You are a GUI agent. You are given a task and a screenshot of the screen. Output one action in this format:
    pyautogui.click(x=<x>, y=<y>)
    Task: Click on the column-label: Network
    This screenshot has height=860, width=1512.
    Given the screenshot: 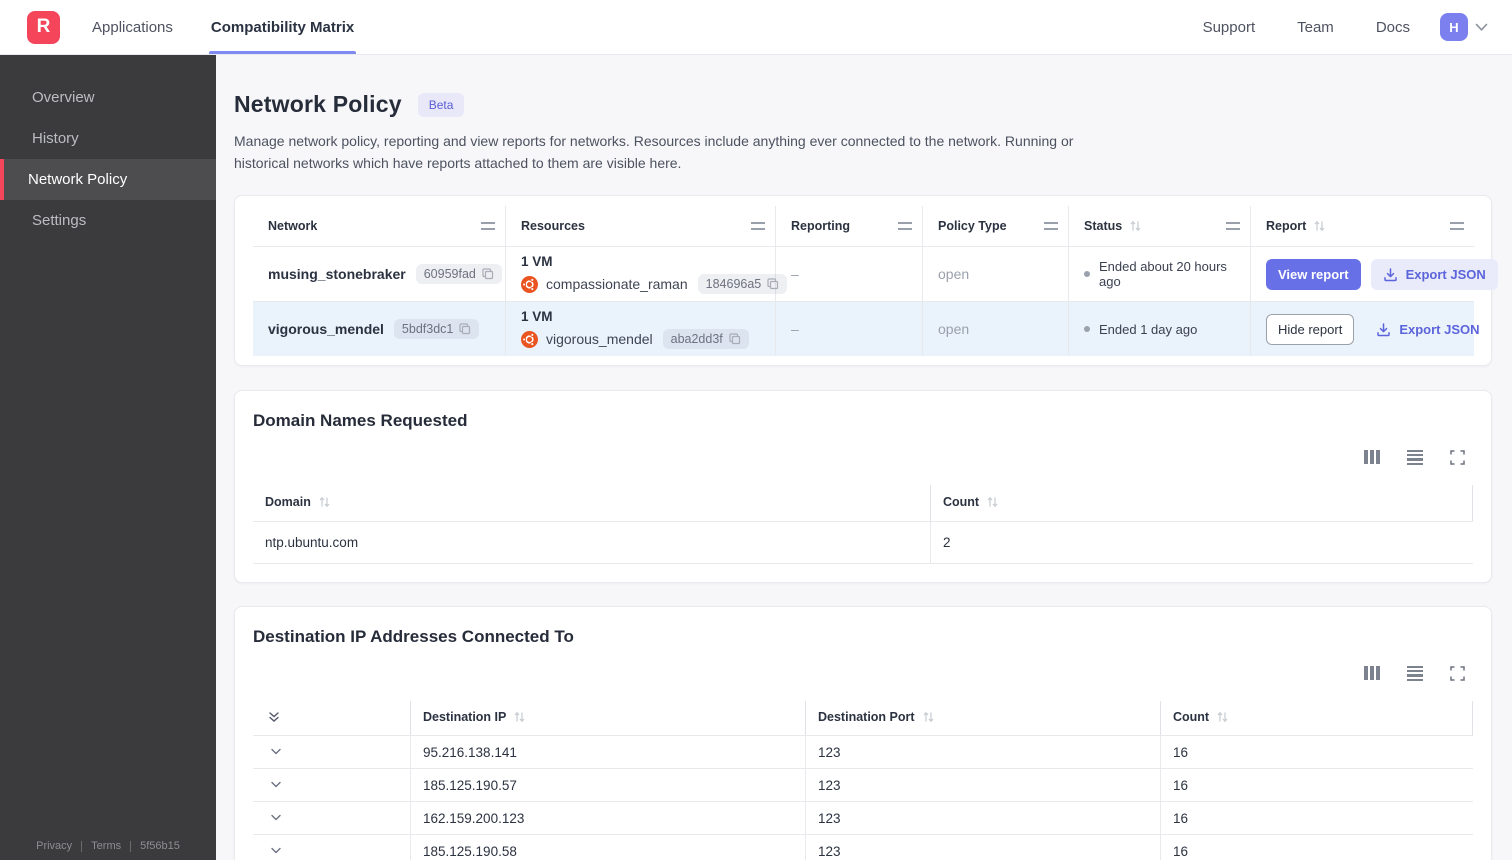 What is the action you would take?
    pyautogui.click(x=293, y=226)
    